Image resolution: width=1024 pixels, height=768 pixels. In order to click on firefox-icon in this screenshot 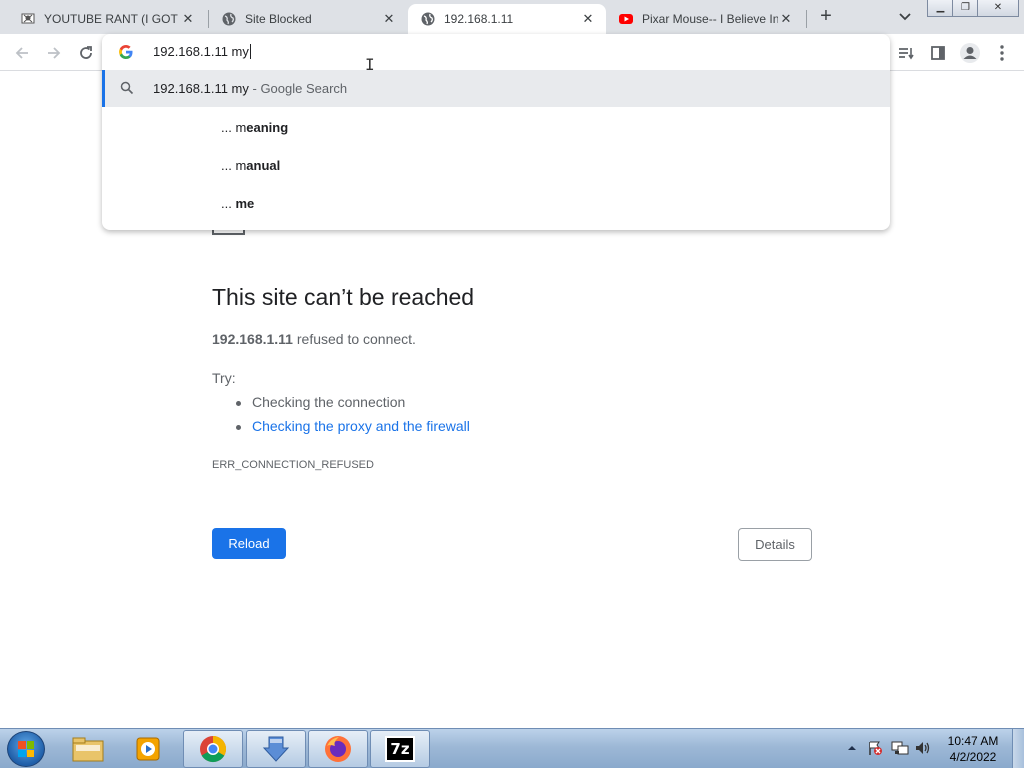, I will do `click(338, 749)`.